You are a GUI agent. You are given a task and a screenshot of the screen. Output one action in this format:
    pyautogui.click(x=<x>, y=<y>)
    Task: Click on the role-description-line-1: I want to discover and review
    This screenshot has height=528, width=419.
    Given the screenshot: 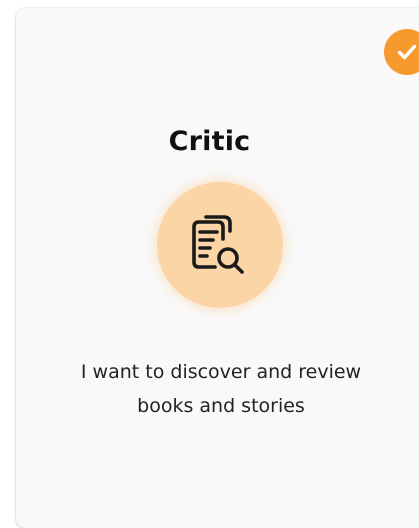 What is the action you would take?
    pyautogui.click(x=221, y=372)
    